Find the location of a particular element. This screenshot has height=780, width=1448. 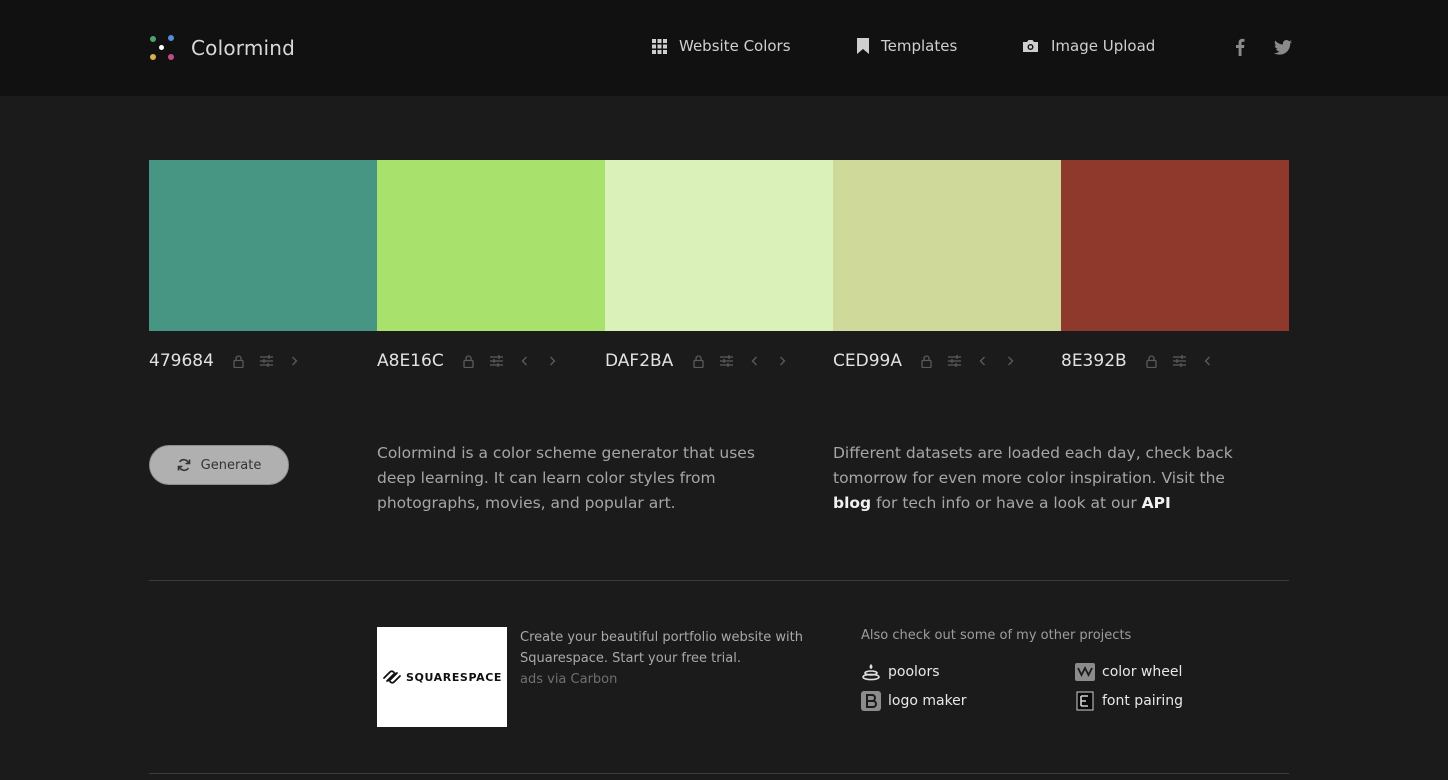

nav-templates: Templates is located at coordinates (907, 46).